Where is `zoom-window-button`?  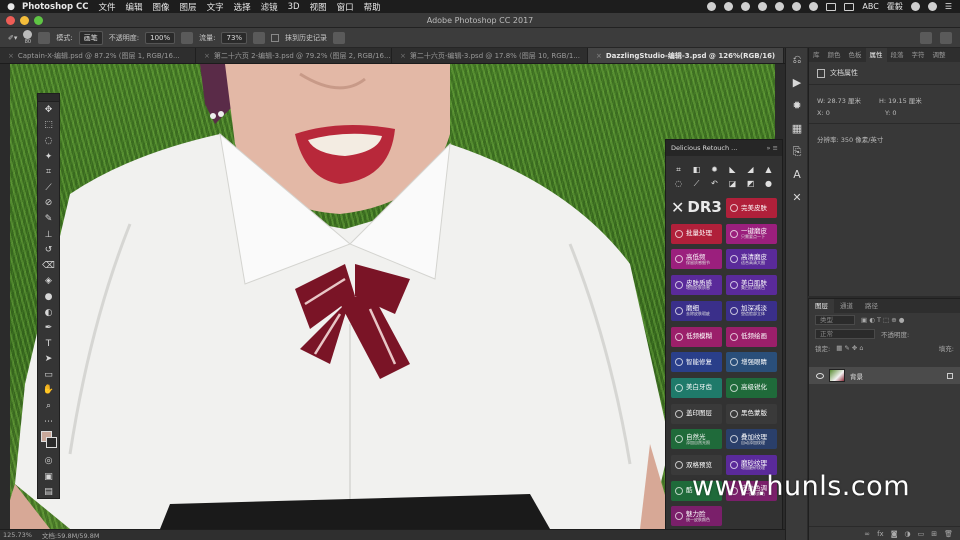
zoom-window-button is located at coordinates (38, 20).